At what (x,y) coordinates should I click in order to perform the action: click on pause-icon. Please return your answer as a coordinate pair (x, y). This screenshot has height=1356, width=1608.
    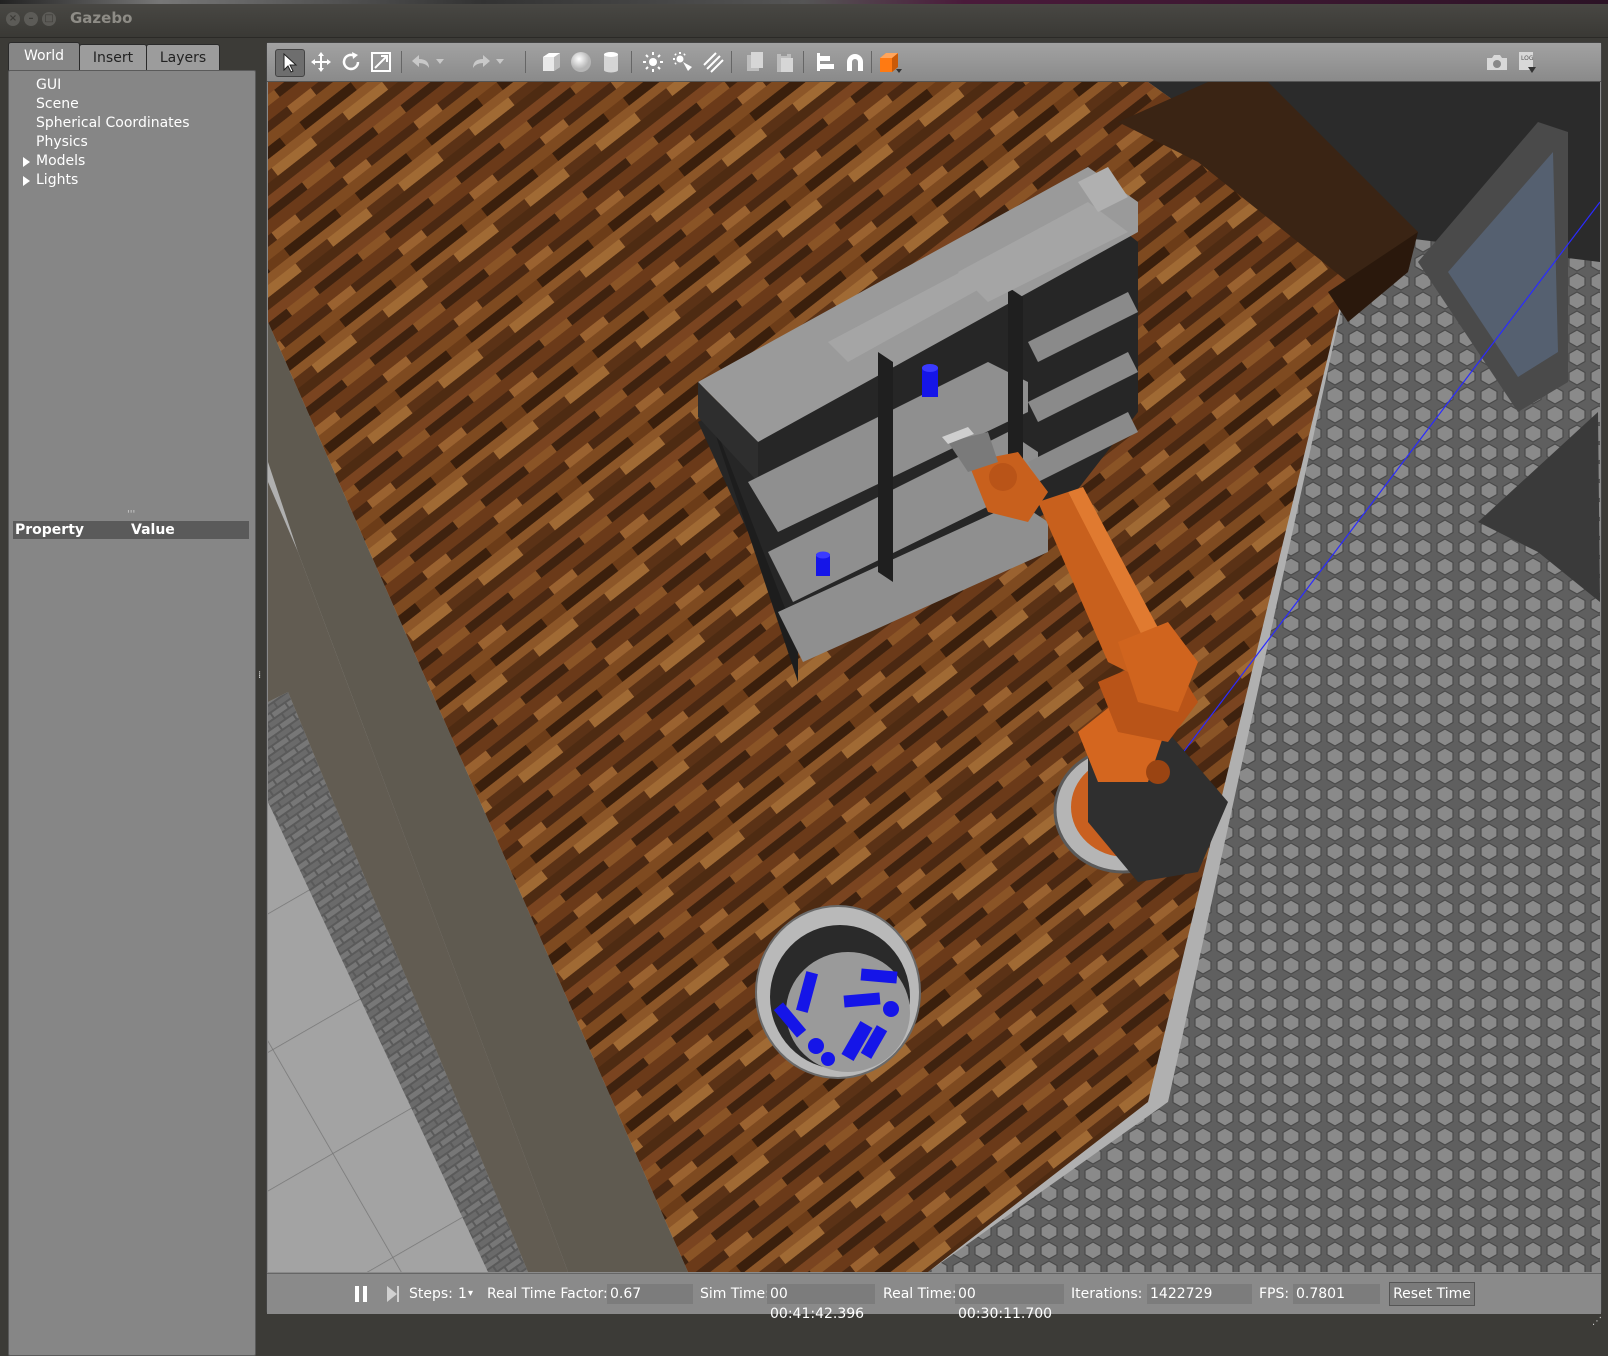
    Looking at the image, I should click on (361, 1294).